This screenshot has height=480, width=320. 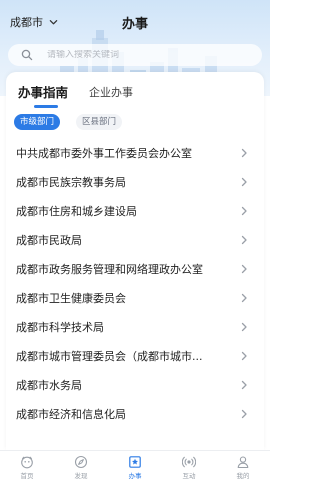 I want to click on tab-service-guide: 办事指南, so click(x=43, y=91).